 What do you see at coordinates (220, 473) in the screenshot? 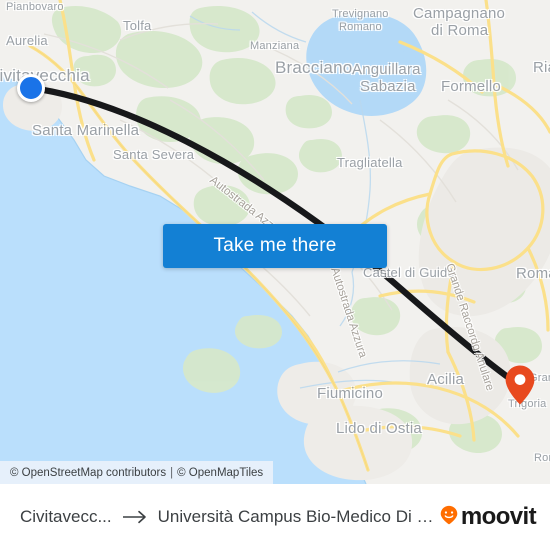
I see `attribution-openmaptiles: © OpenMapTiles` at bounding box center [220, 473].